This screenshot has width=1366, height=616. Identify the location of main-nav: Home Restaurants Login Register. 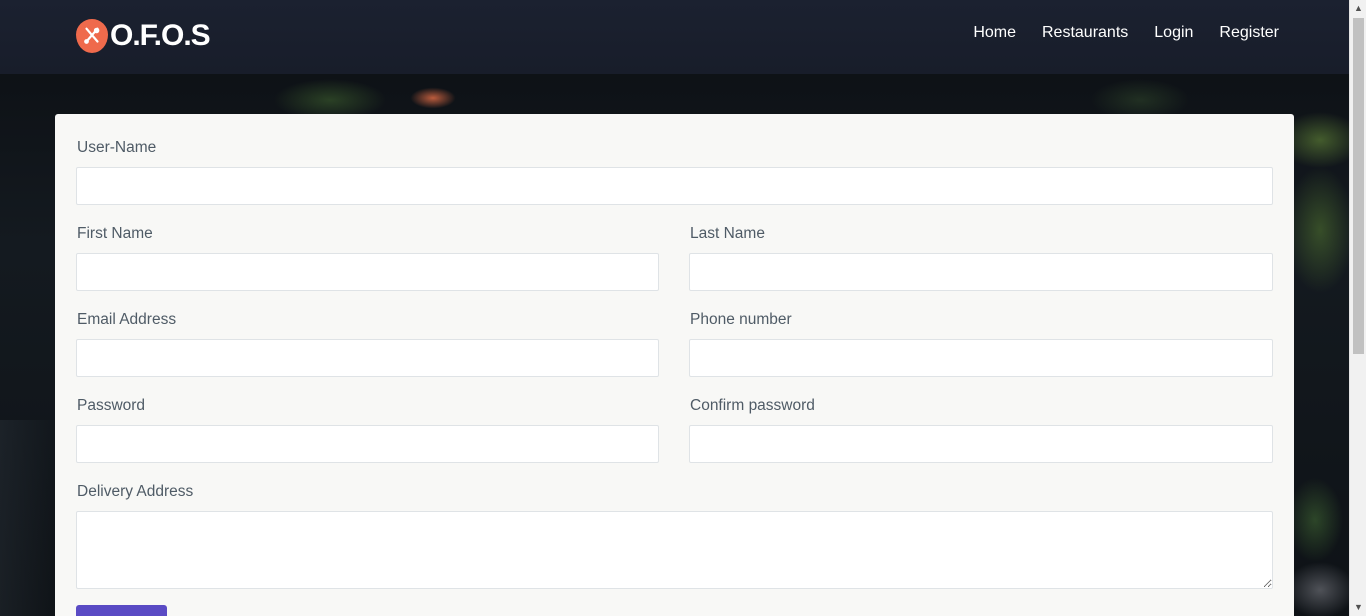
(1126, 33).